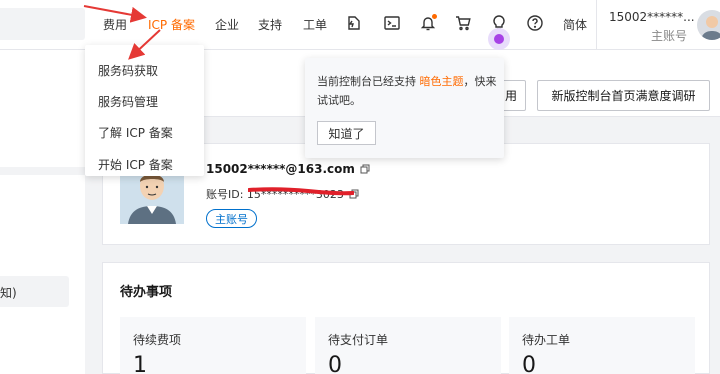  What do you see at coordinates (315, 24) in the screenshot?
I see `nav-ticket: 工单` at bounding box center [315, 24].